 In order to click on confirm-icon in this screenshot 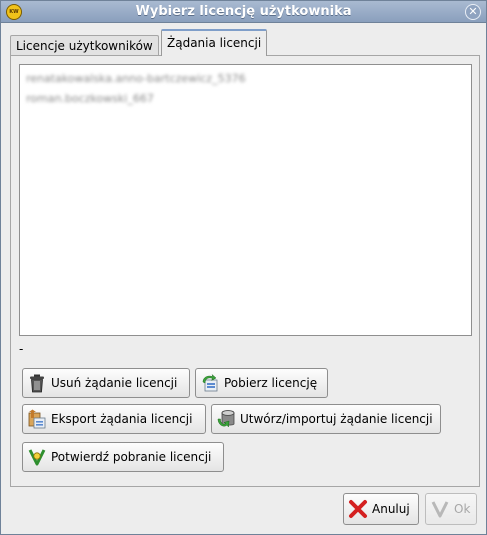, I will do `click(37, 457)`.